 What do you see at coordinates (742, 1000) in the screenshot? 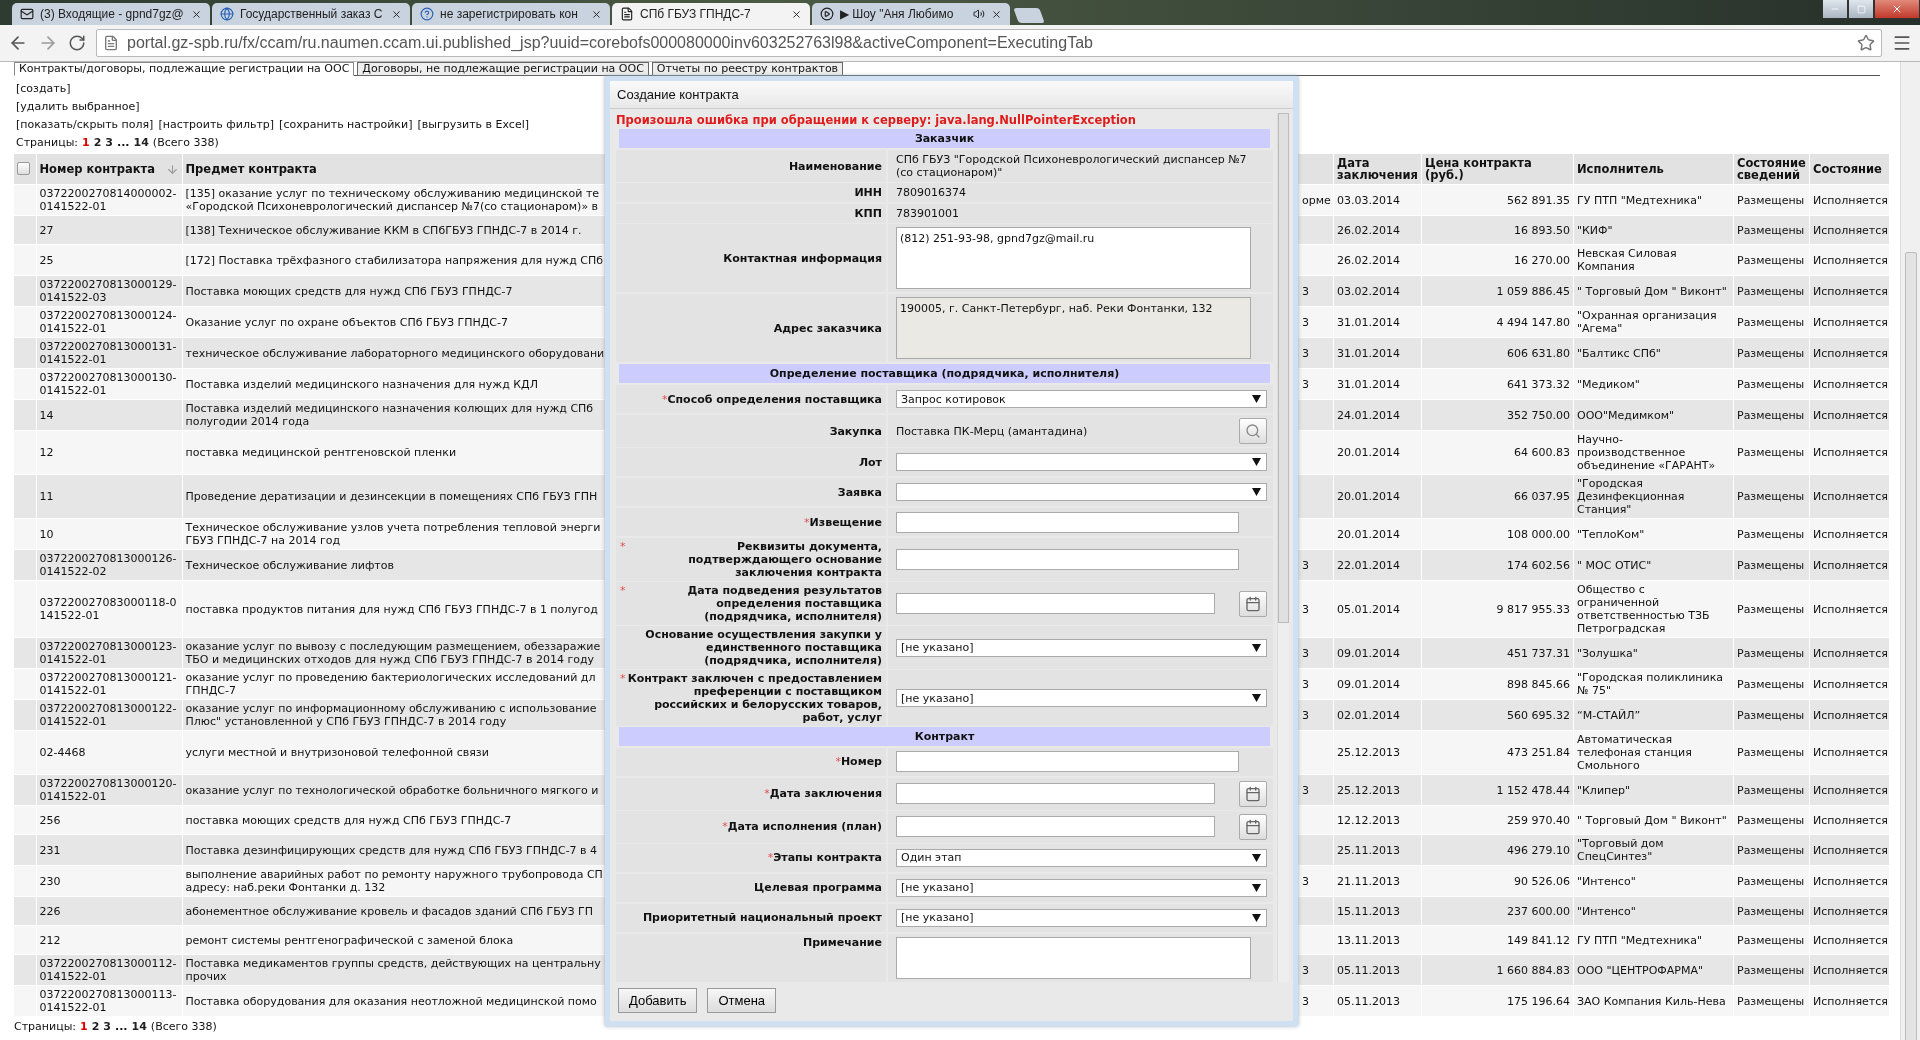
I see `dialog-button: Отмена` at bounding box center [742, 1000].